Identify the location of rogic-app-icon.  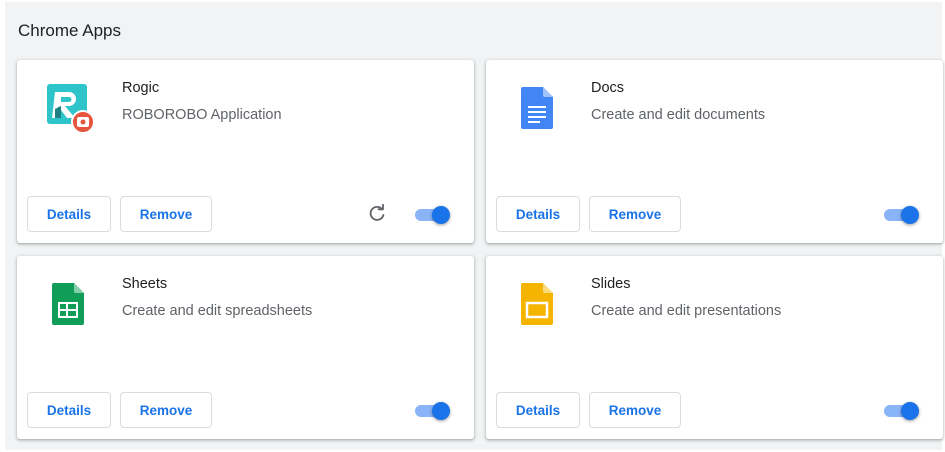
(70, 108).